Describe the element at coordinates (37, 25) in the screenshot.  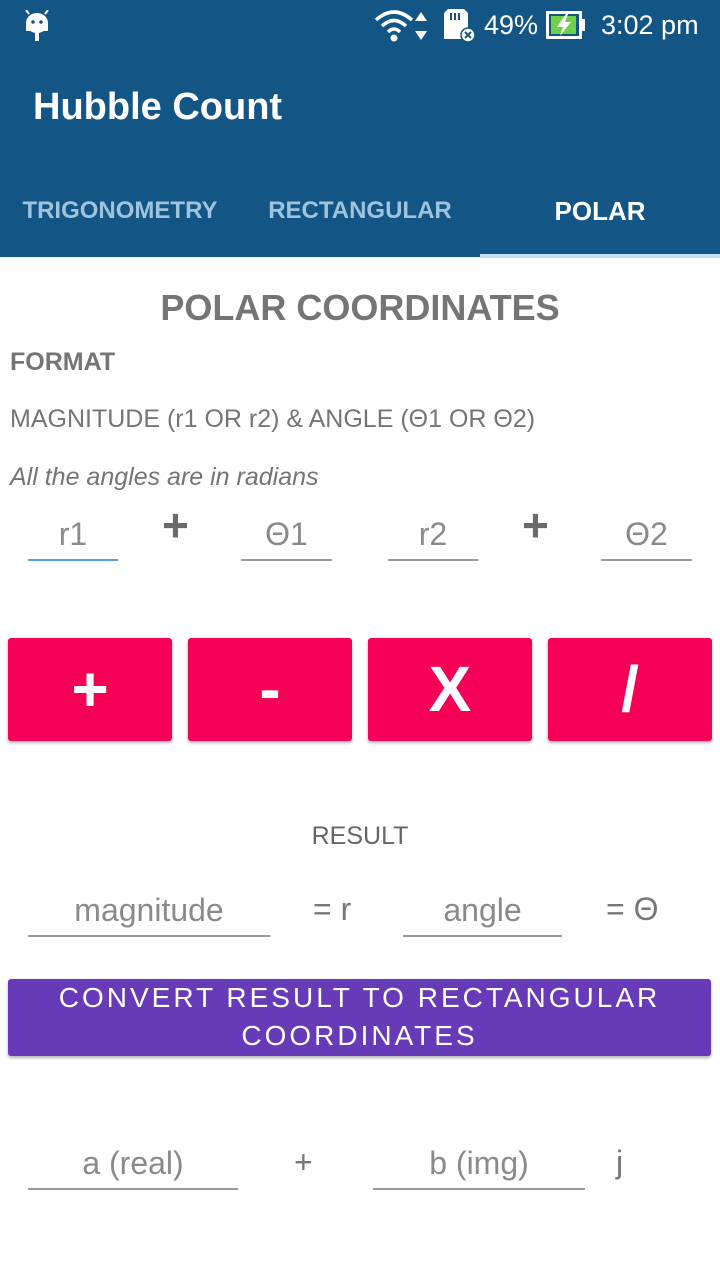
I see `android-icon` at that location.